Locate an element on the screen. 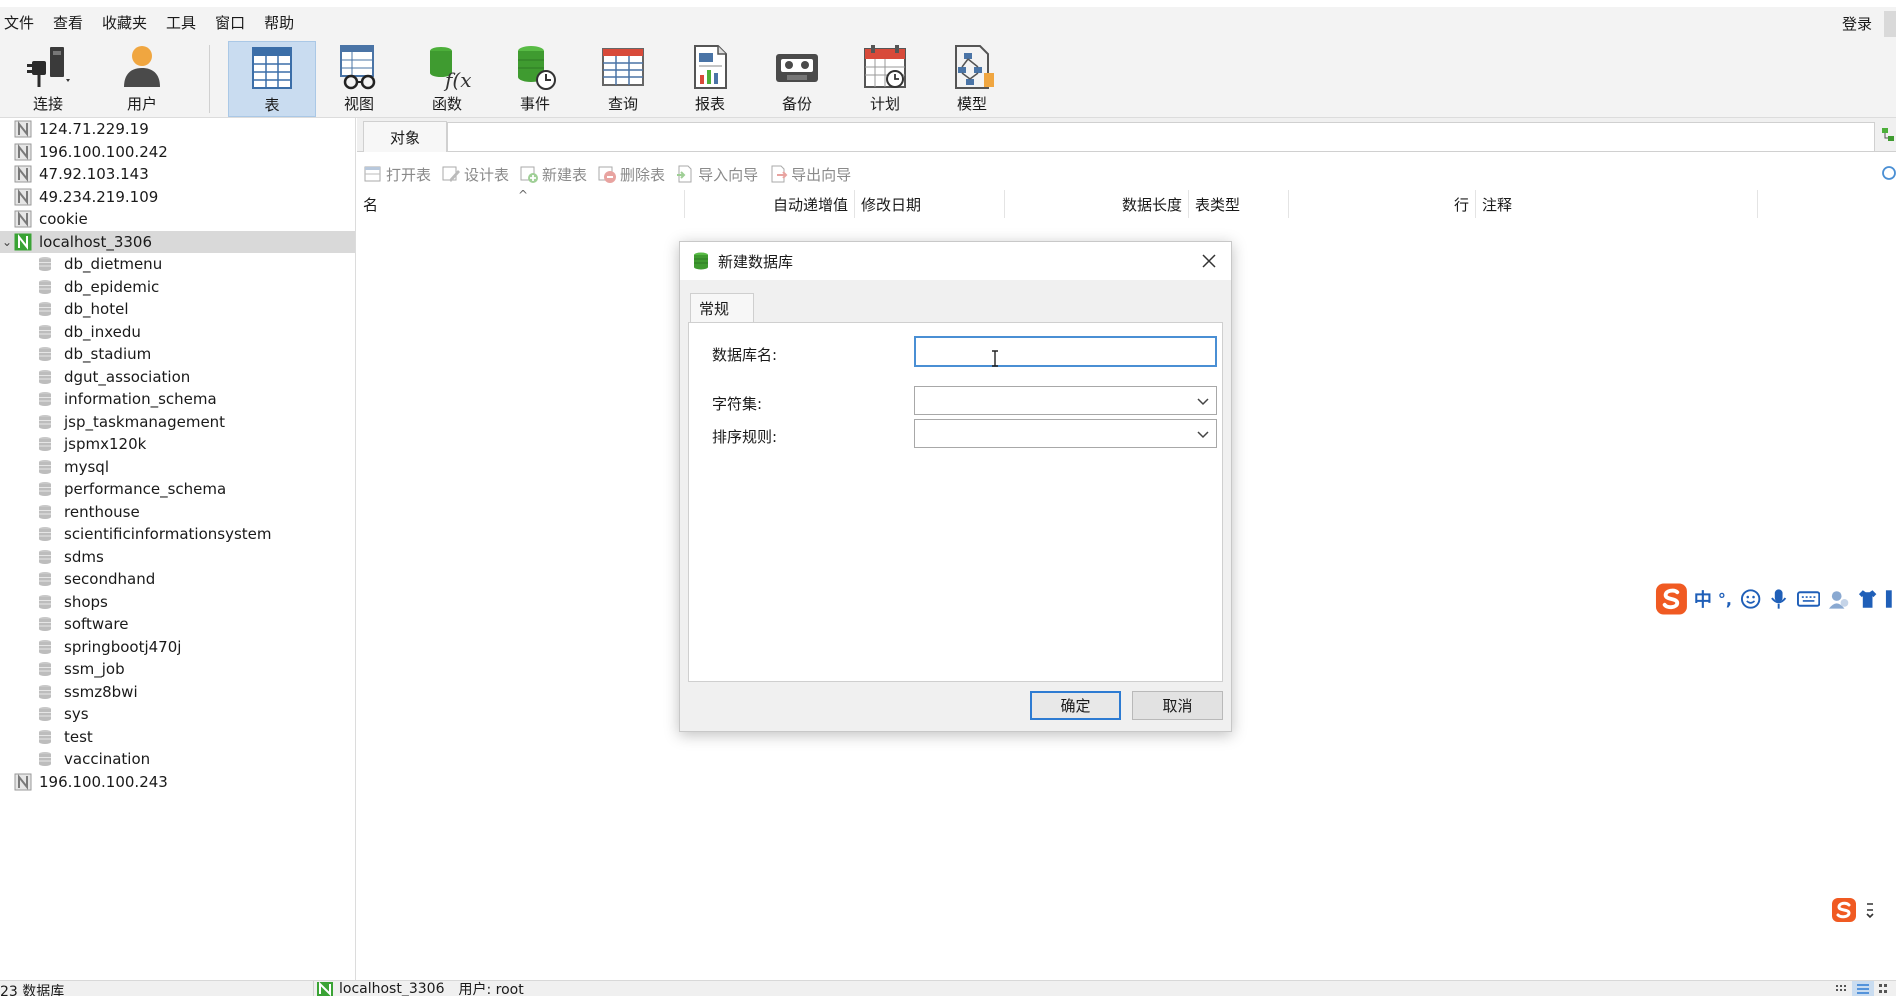 Image resolution: width=1896 pixels, height=996 pixels. tree-database: scientificinformationsystem is located at coordinates (177, 534).